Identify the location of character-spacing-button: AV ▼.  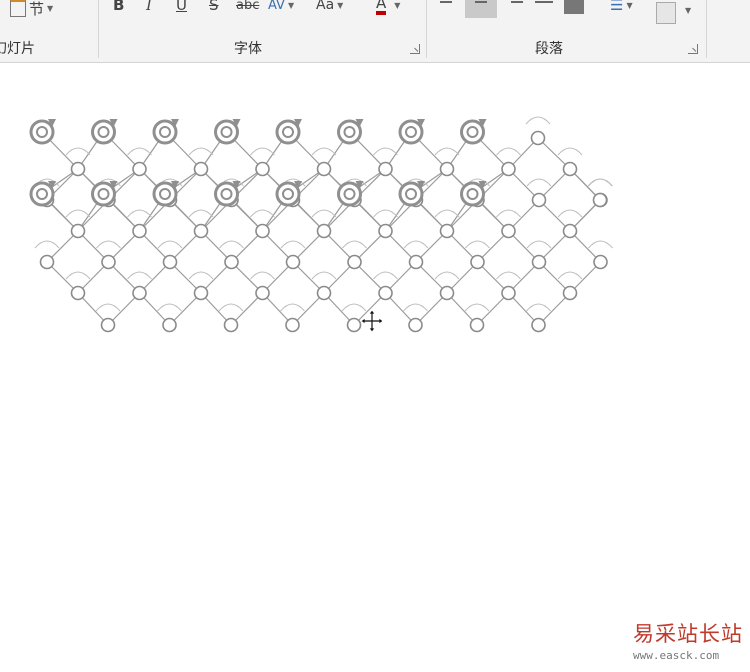
(281, 8).